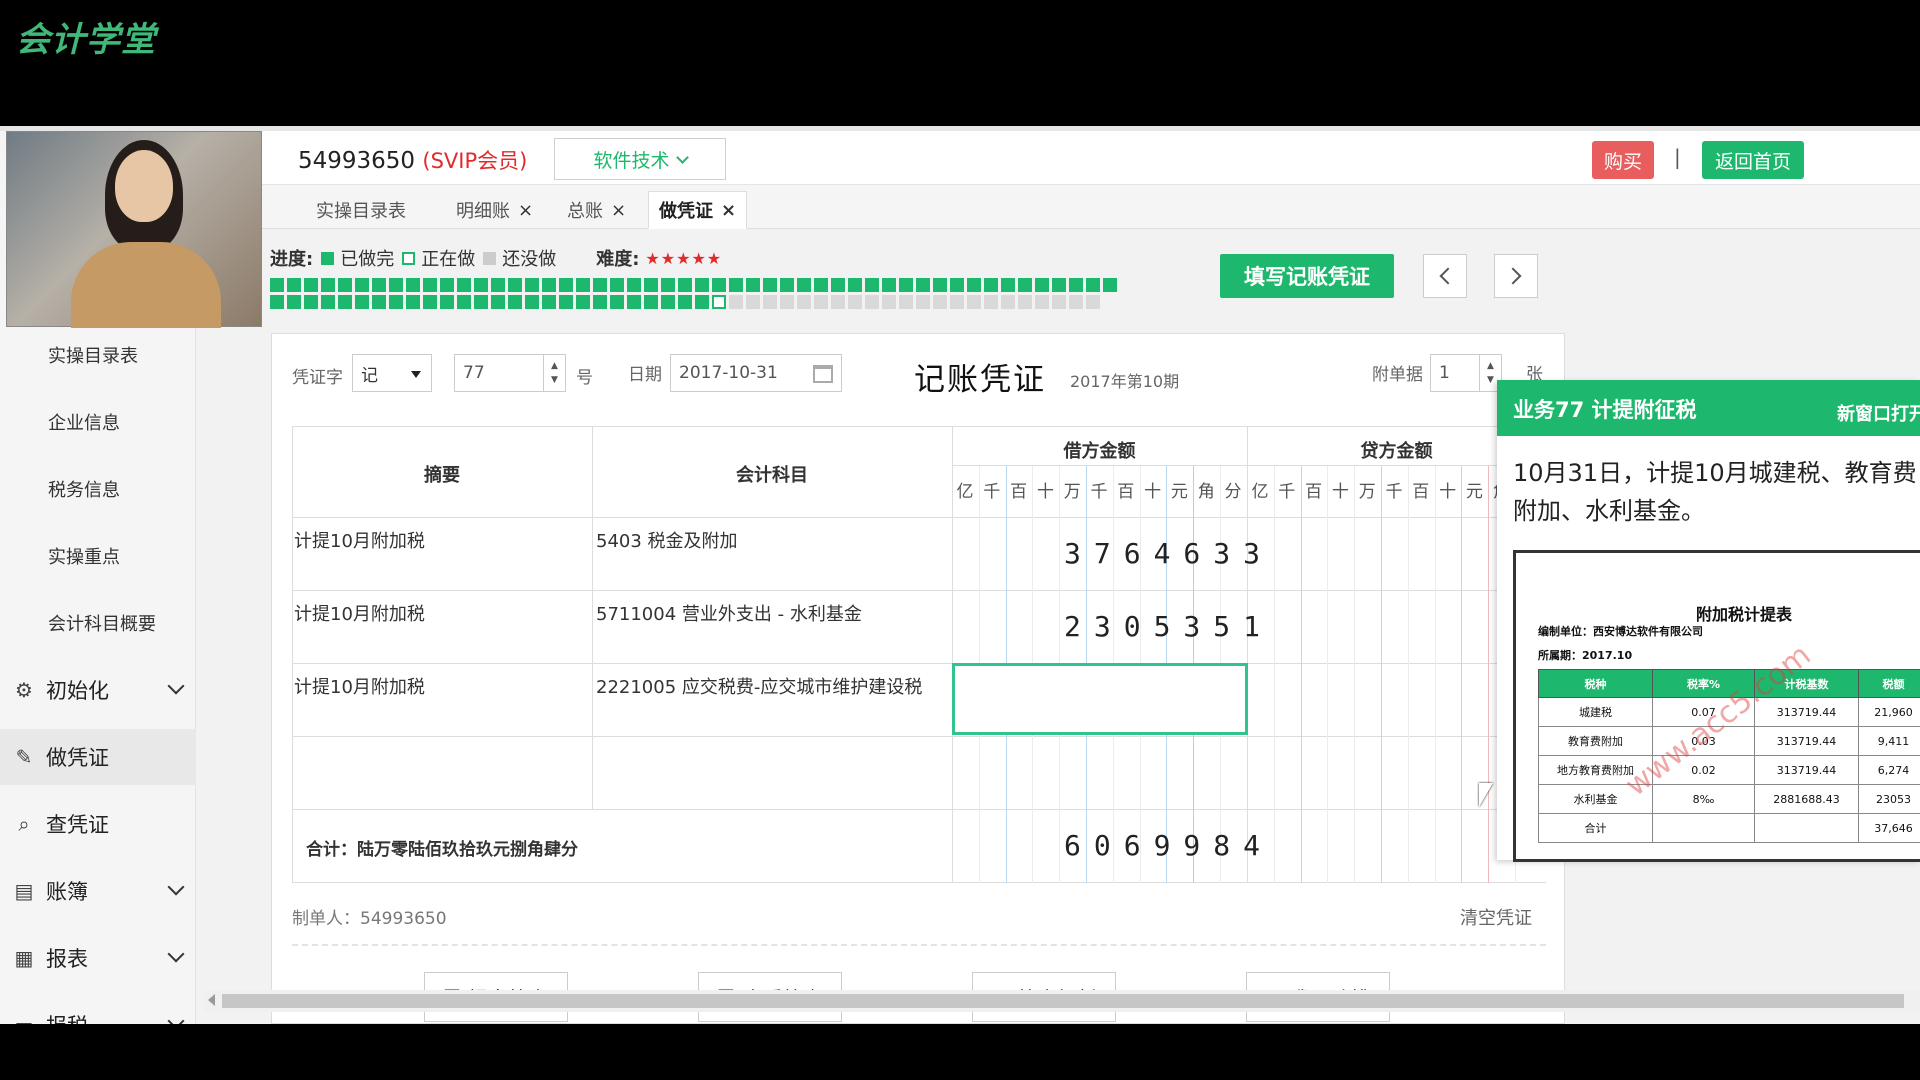 The image size is (1920, 1080). I want to click on row3-summary: 计提10月附加税, so click(359, 686).